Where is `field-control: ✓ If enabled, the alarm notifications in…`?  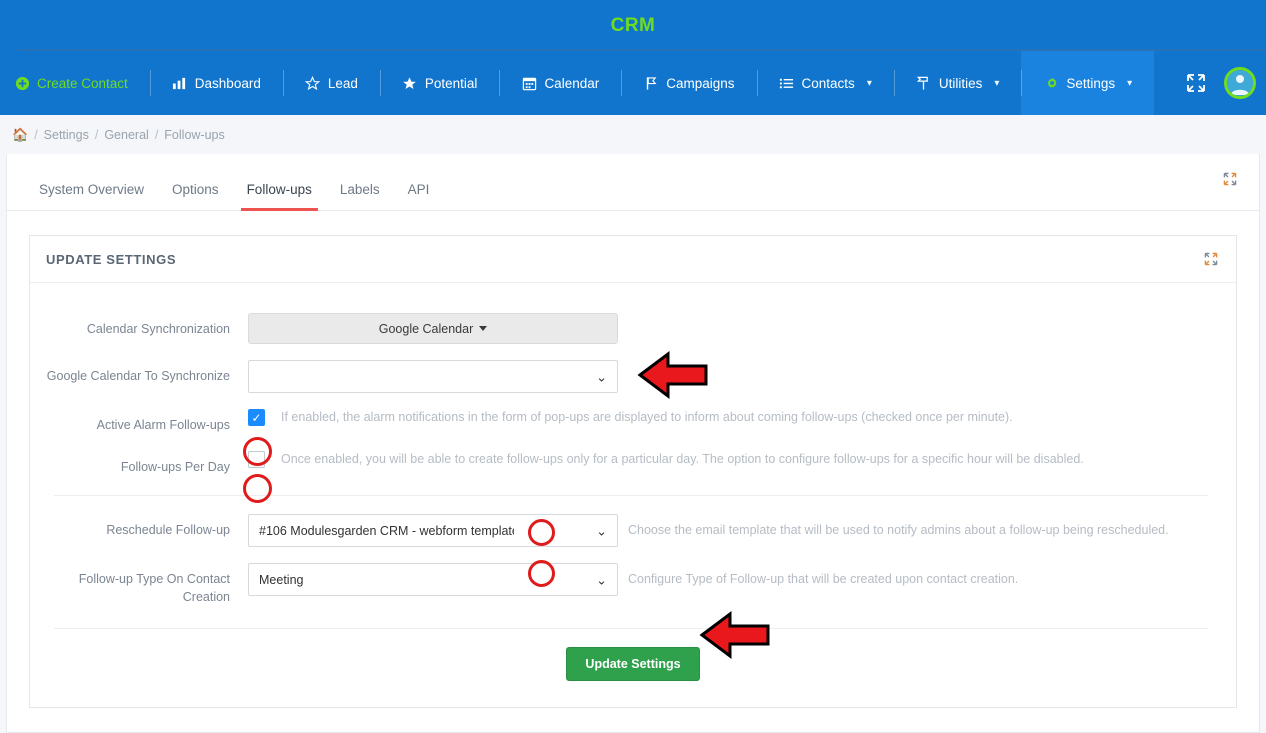 field-control: ✓ If enabled, the alarm notifications in… is located at coordinates (728, 418).